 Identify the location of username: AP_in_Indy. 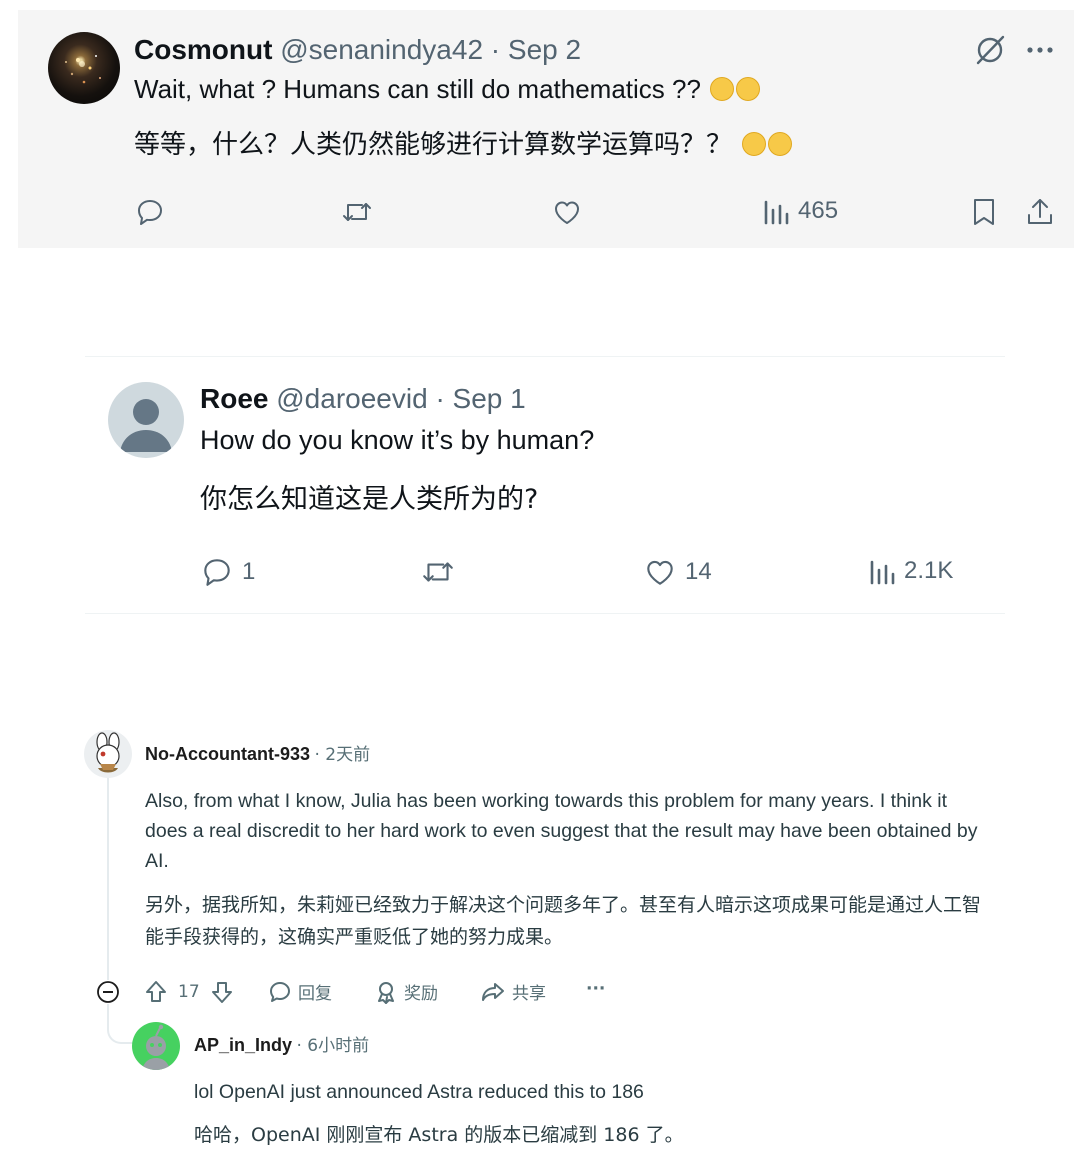
(243, 1045).